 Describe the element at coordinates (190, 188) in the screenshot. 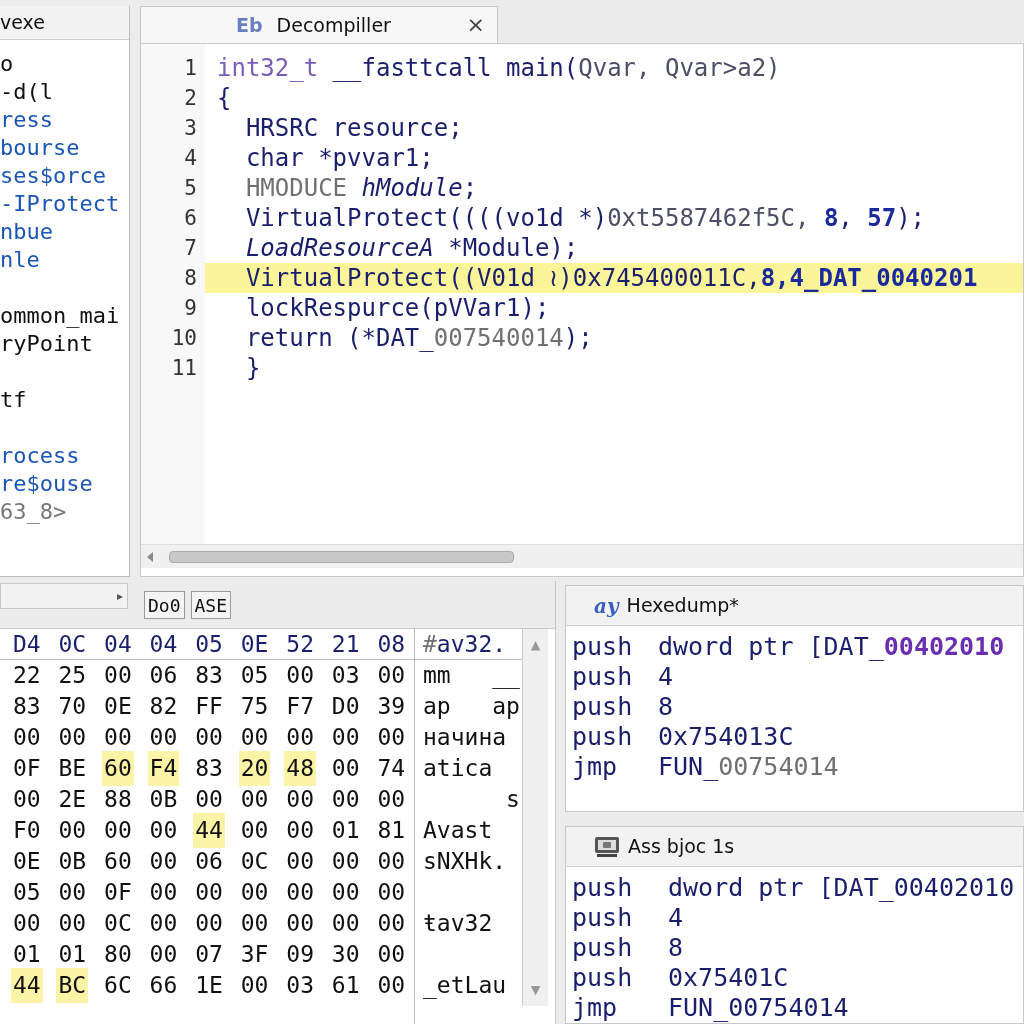

I see `line-number: 5` at that location.